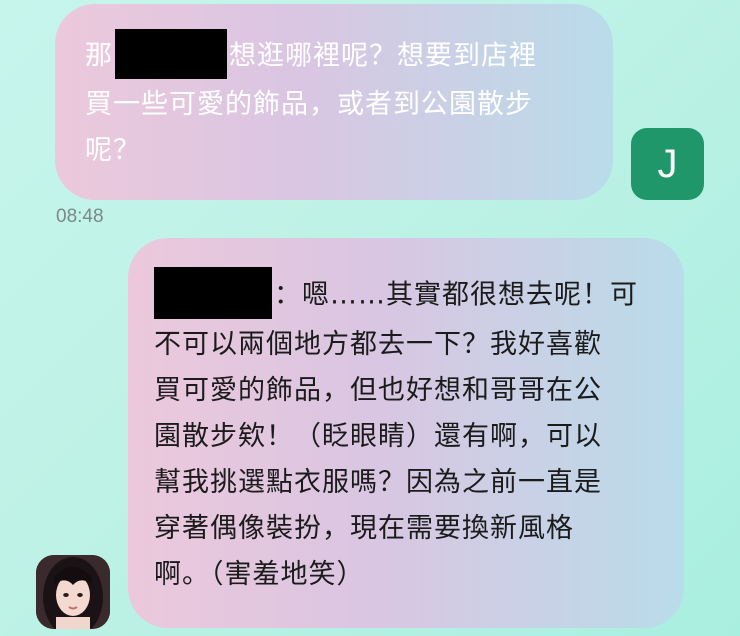 The width and height of the screenshot is (740, 636). I want to click on message-line: 不可以兩個地方都去一下？我好喜歡, so click(378, 344).